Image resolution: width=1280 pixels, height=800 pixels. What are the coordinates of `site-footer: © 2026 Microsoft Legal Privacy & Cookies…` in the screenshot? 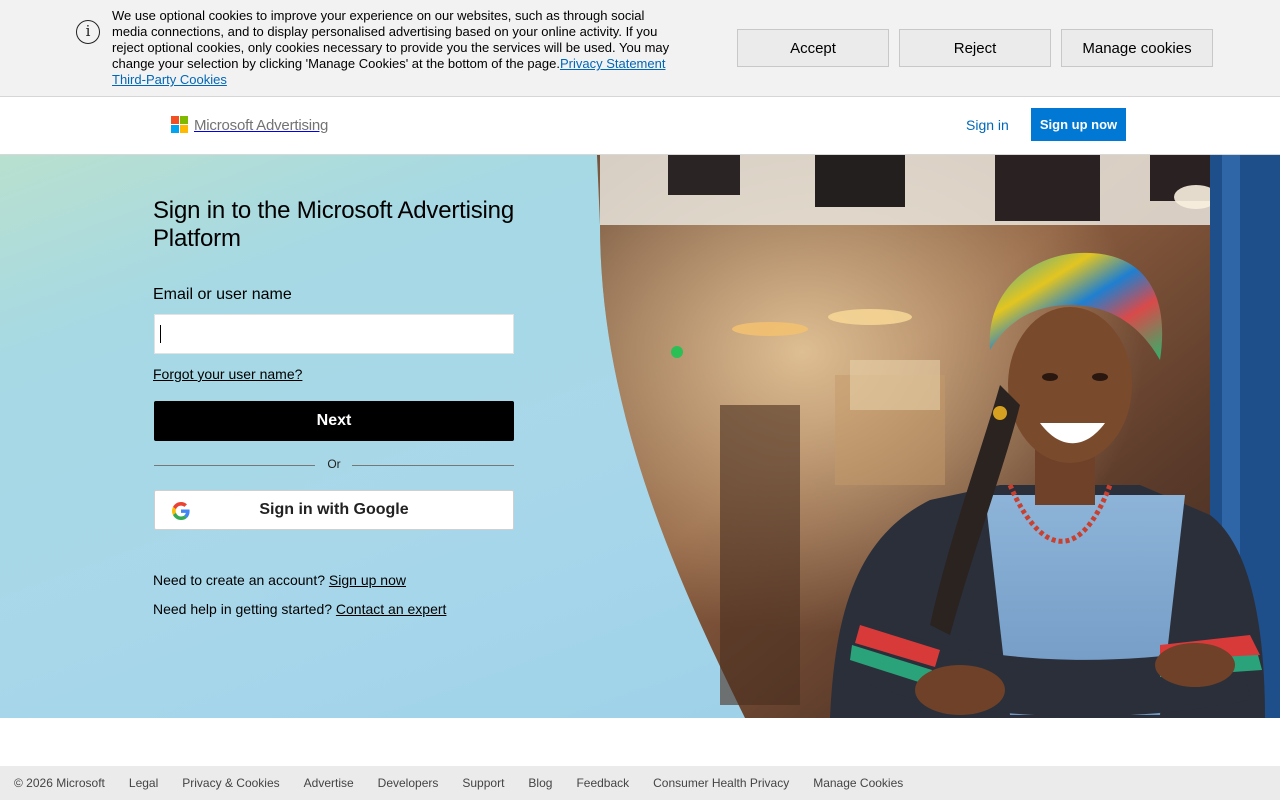 It's located at (640, 783).